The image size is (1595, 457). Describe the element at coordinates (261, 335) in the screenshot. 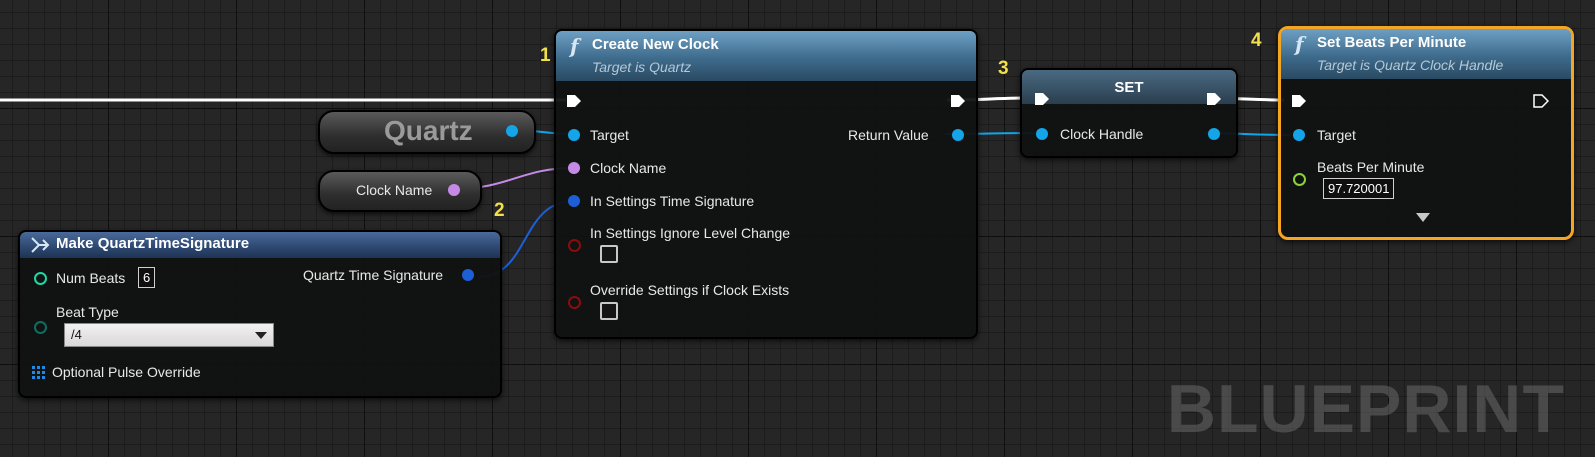

I see `chevron-down-icon` at that location.